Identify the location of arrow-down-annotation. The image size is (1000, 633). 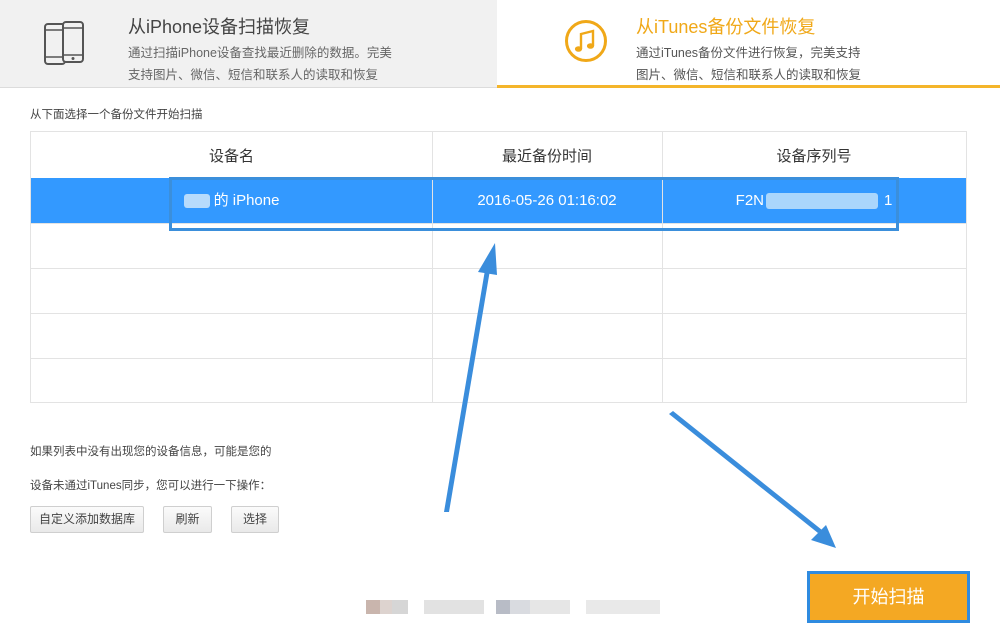
(752, 479).